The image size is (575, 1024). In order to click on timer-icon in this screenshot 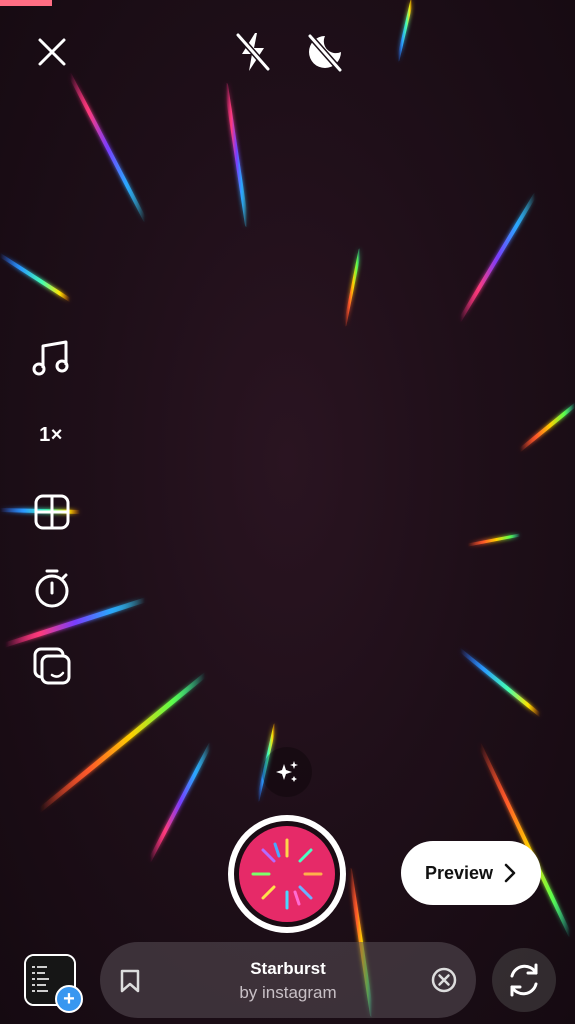, I will do `click(52, 588)`.